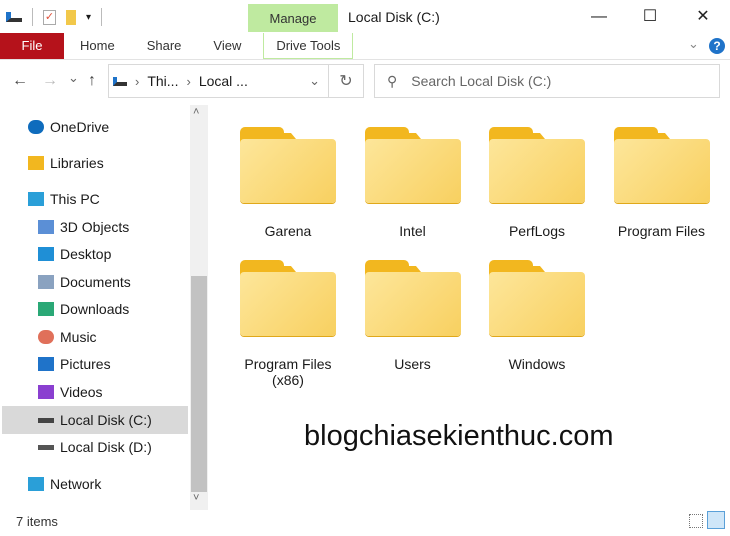  Describe the element at coordinates (716, 520) in the screenshot. I see `large-icons-view-button` at that location.